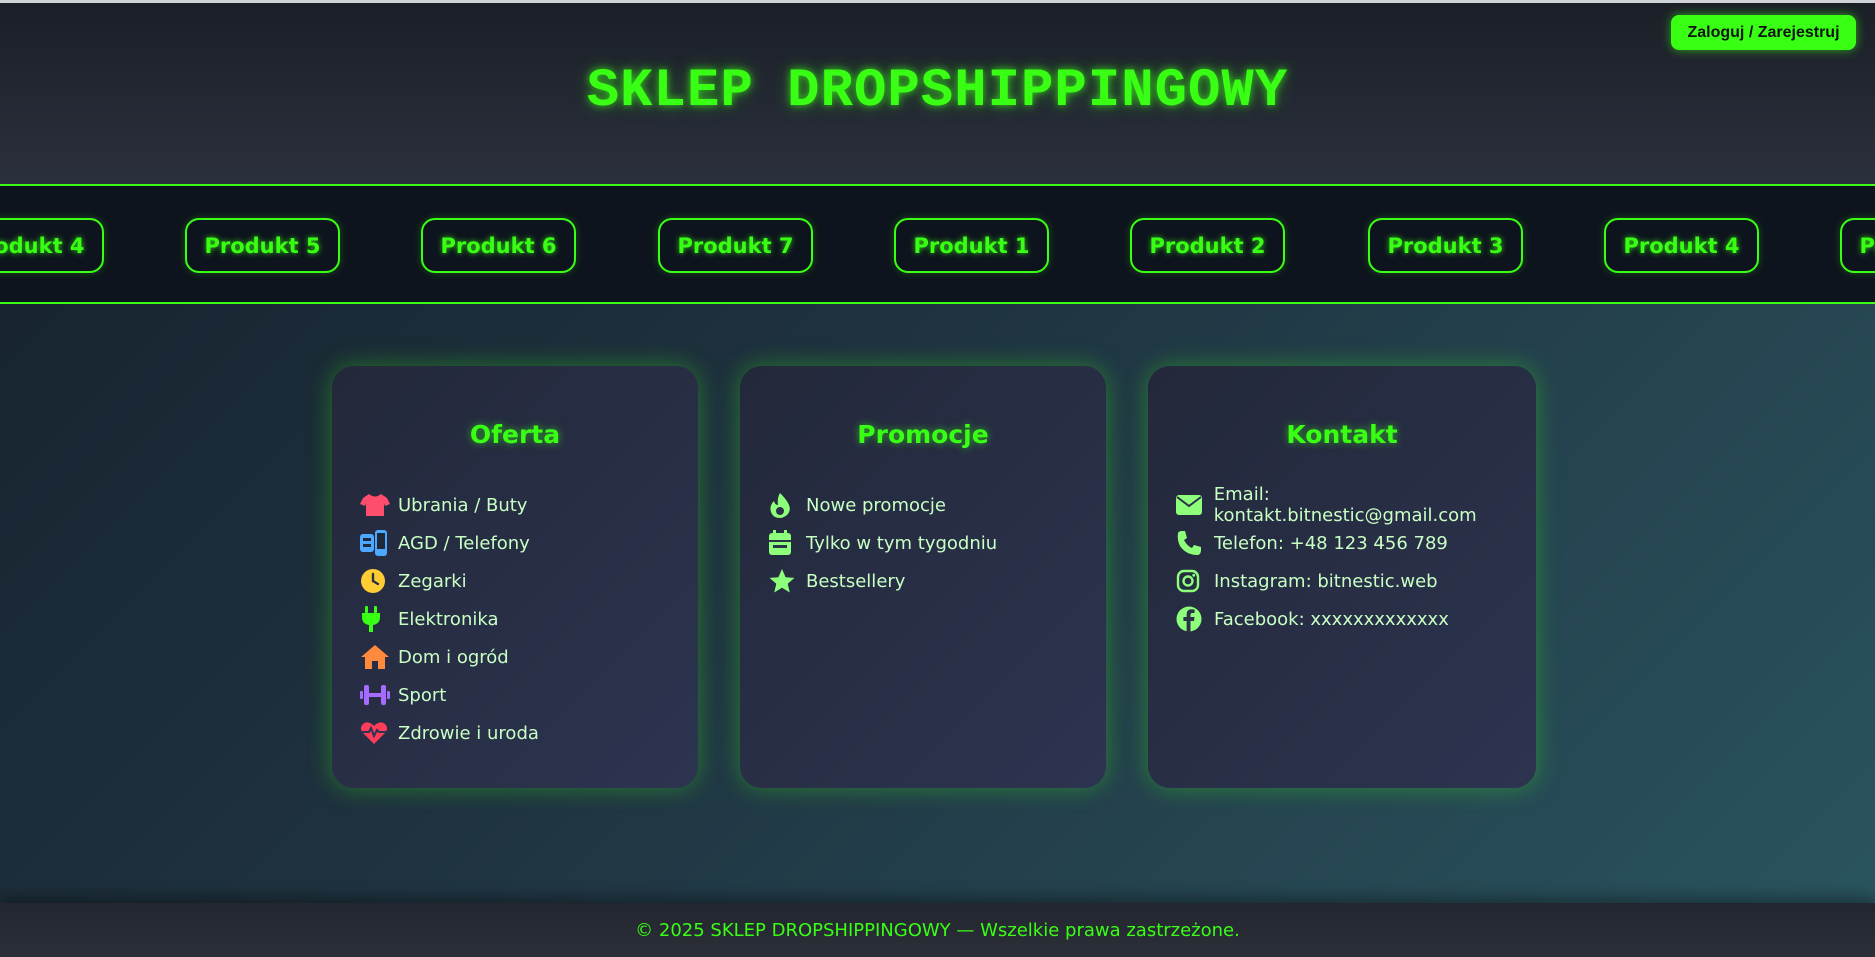 This screenshot has width=1875, height=957. I want to click on promo-item-this-week: Tylko w tym tygodniu, so click(882, 543).